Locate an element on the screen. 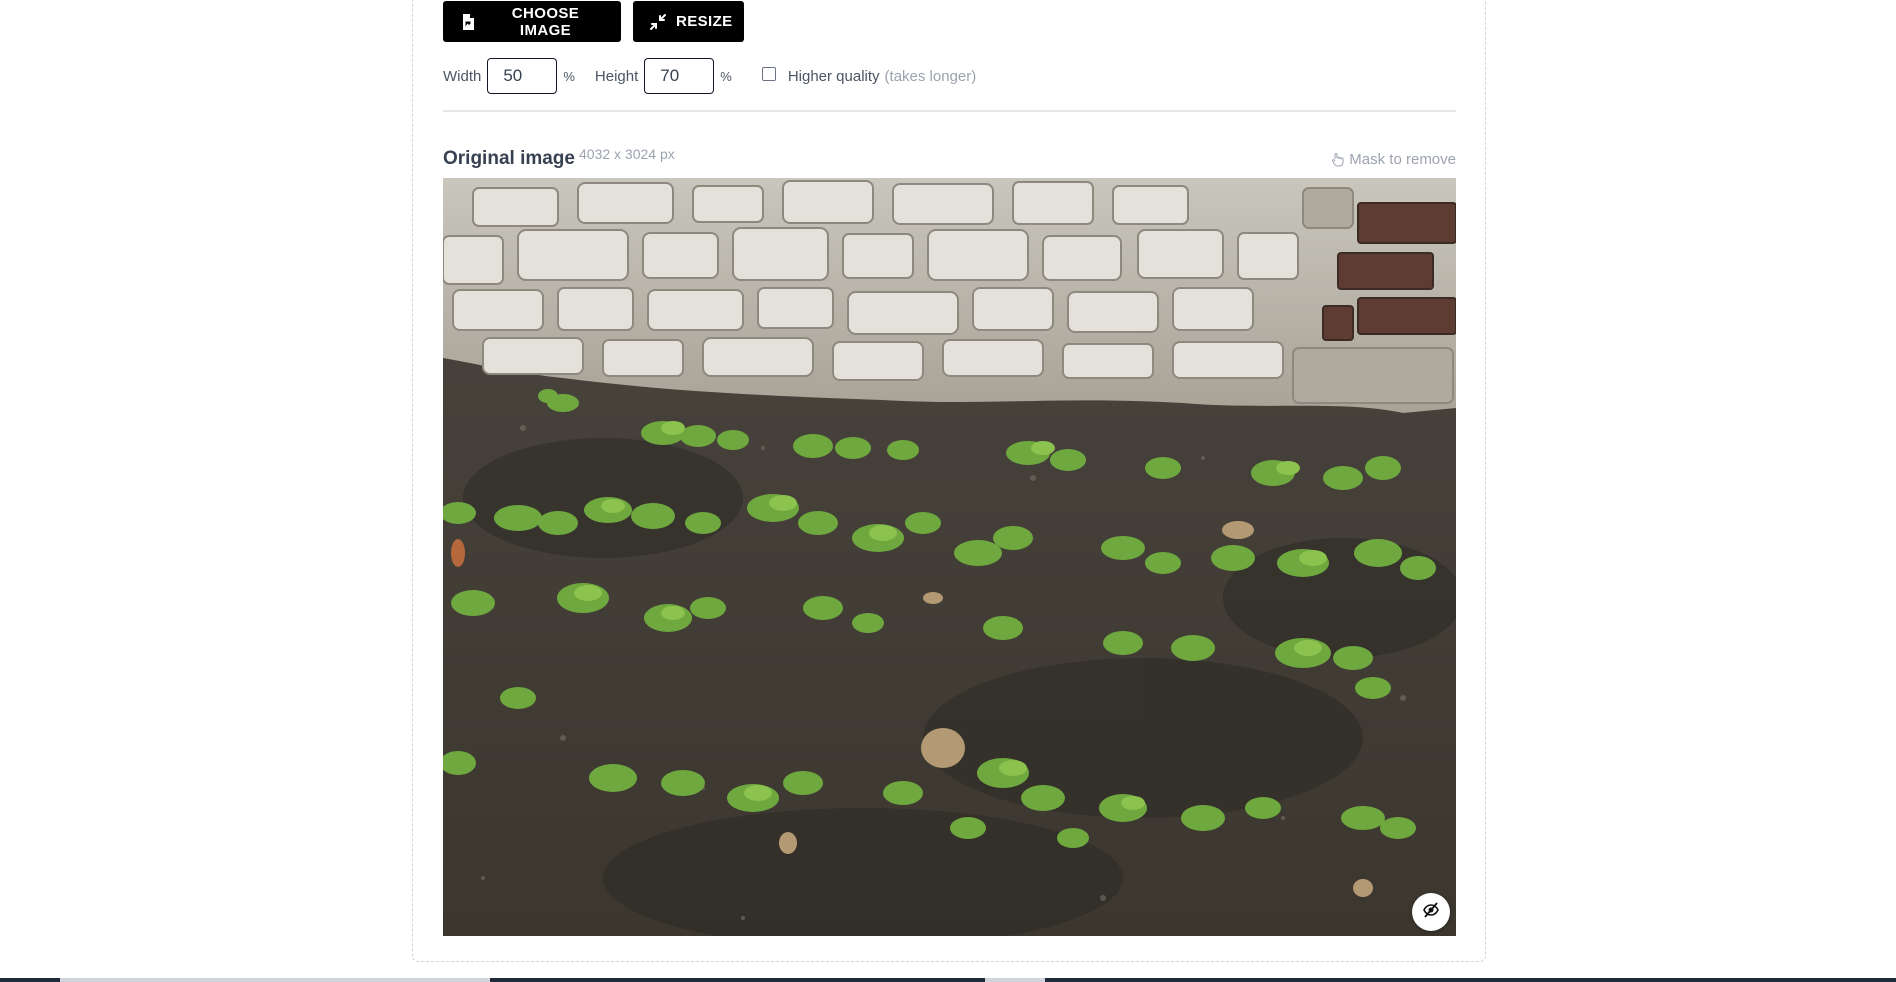  width-unit: % is located at coordinates (569, 76).